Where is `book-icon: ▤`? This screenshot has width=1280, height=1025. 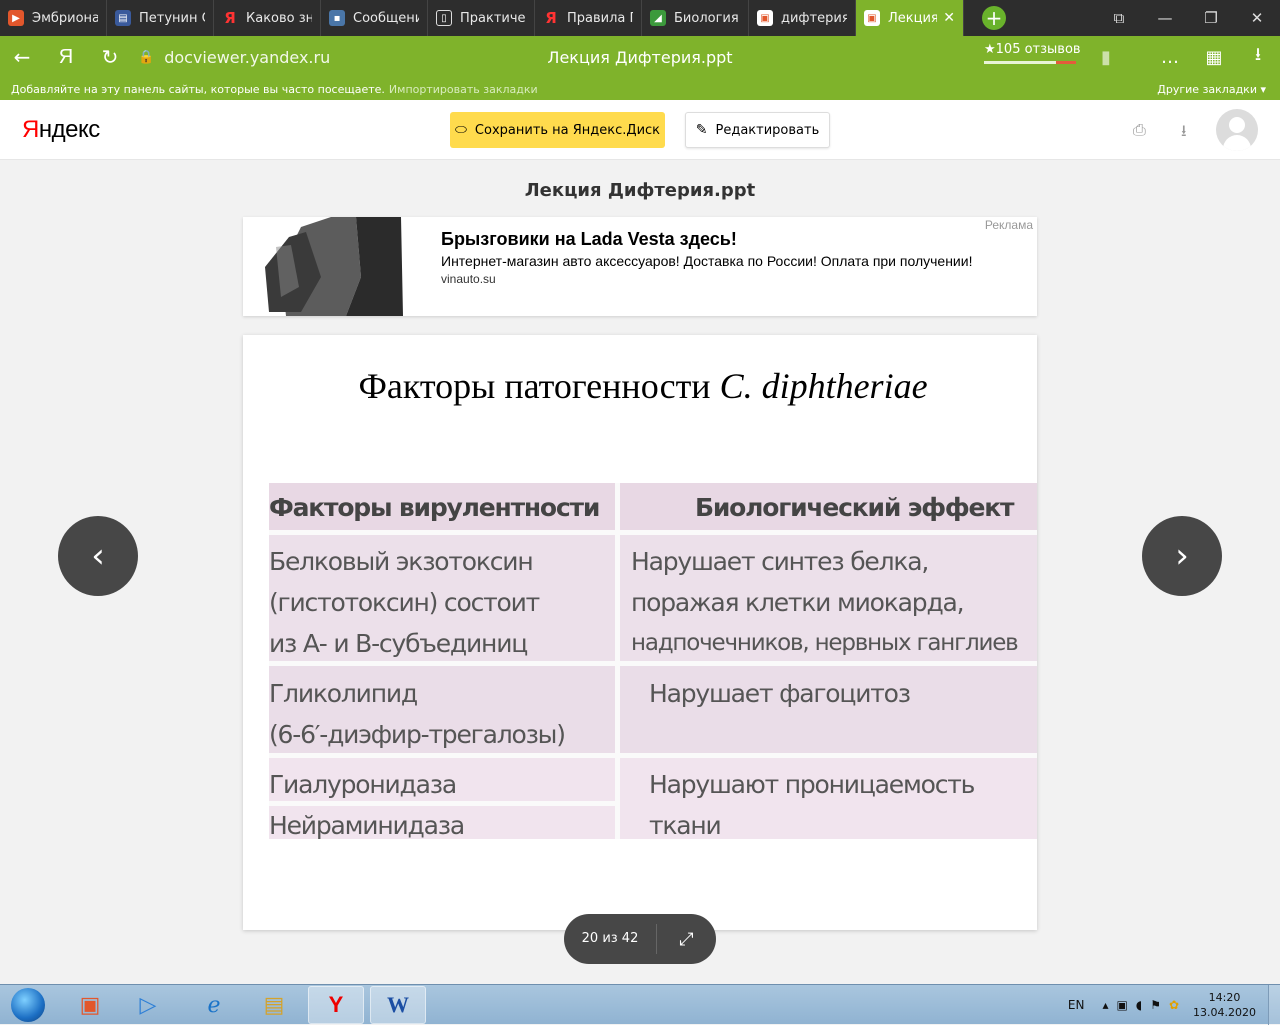
book-icon: ▤ is located at coordinates (123, 18).